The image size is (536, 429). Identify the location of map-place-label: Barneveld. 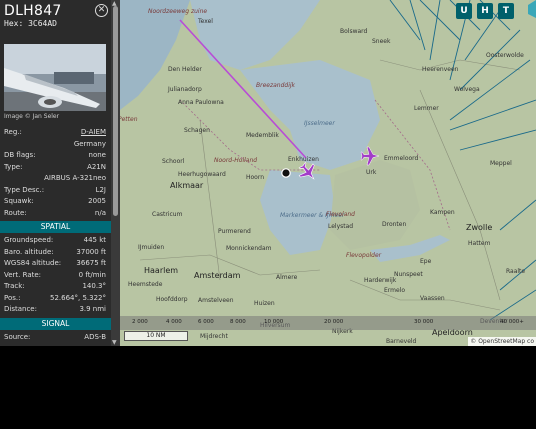
(401, 341).